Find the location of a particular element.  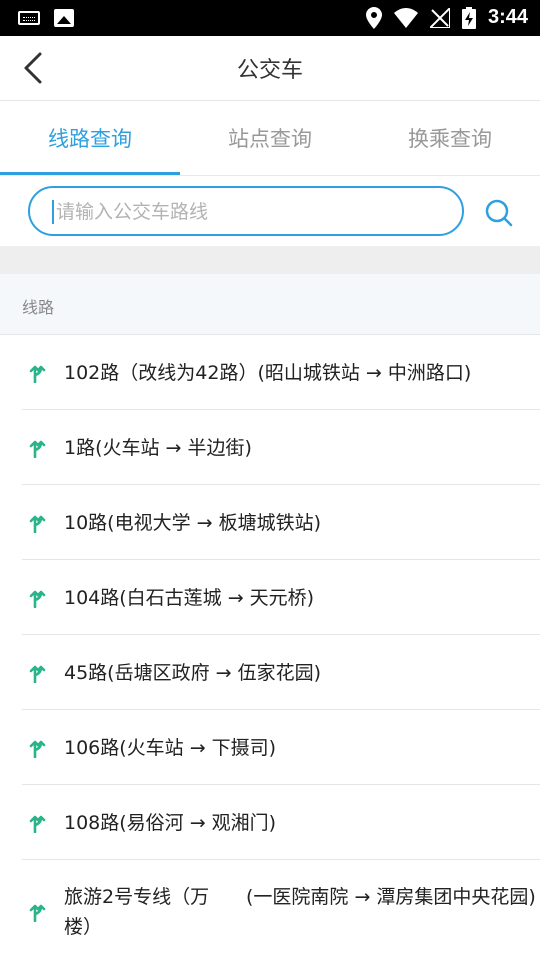

search-input is located at coordinates (246, 212).